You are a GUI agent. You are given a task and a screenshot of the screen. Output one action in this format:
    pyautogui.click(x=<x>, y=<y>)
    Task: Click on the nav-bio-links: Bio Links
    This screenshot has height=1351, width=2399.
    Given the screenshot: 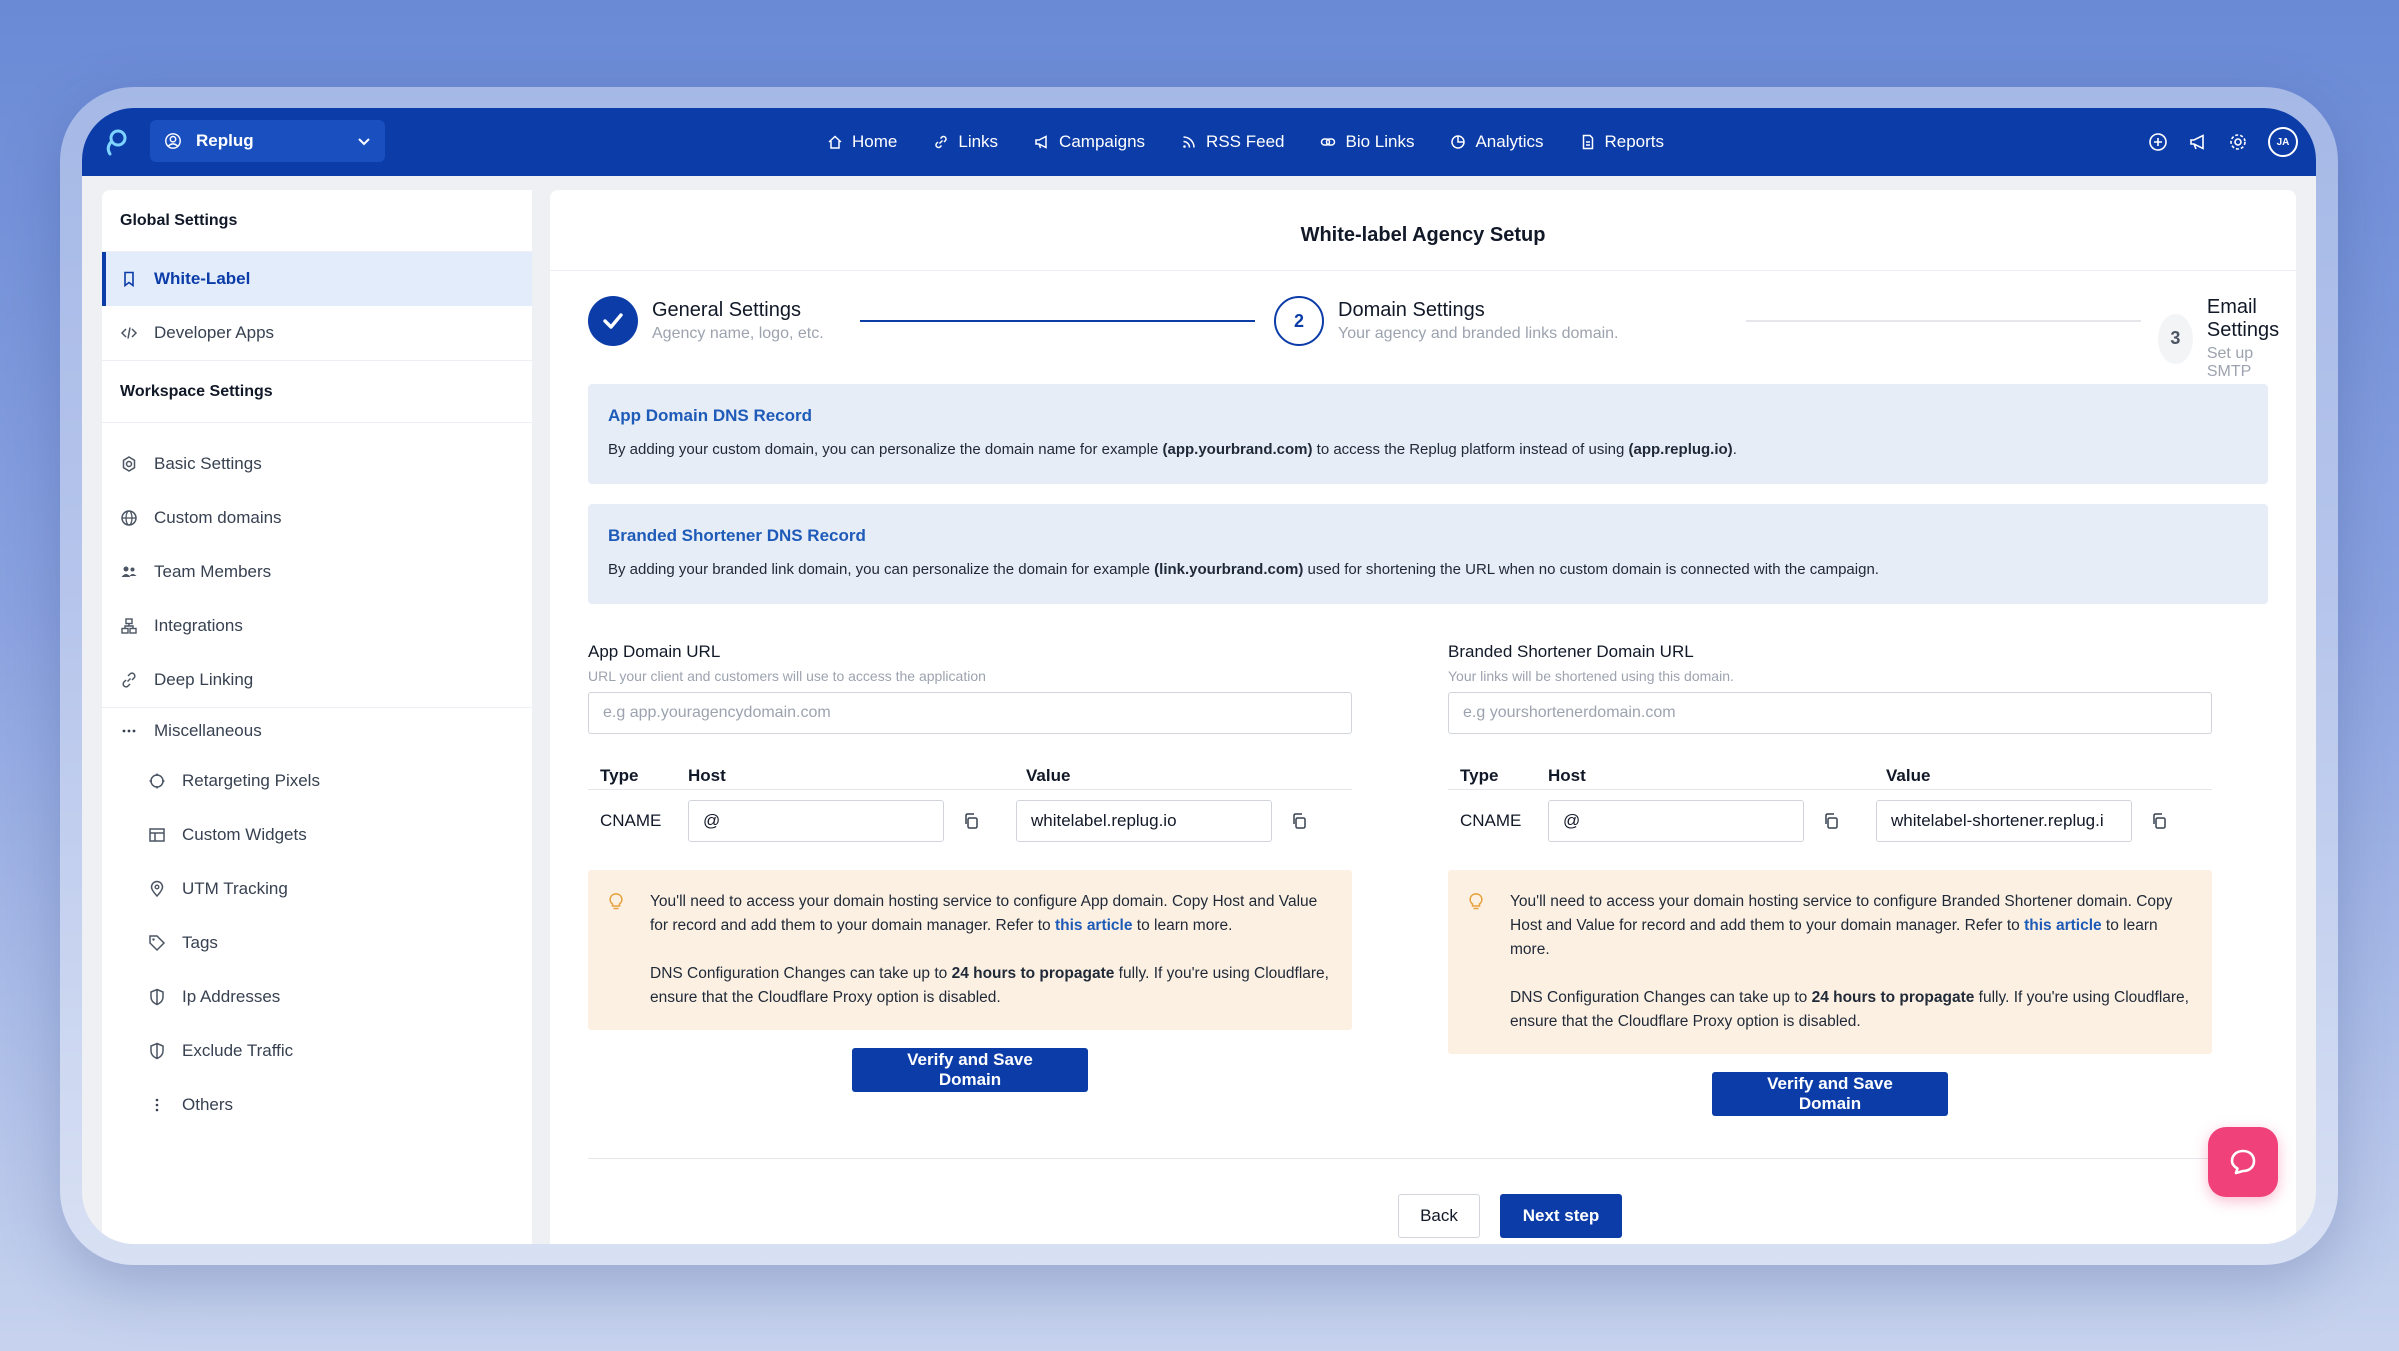 What is the action you would take?
    pyautogui.click(x=1367, y=142)
    